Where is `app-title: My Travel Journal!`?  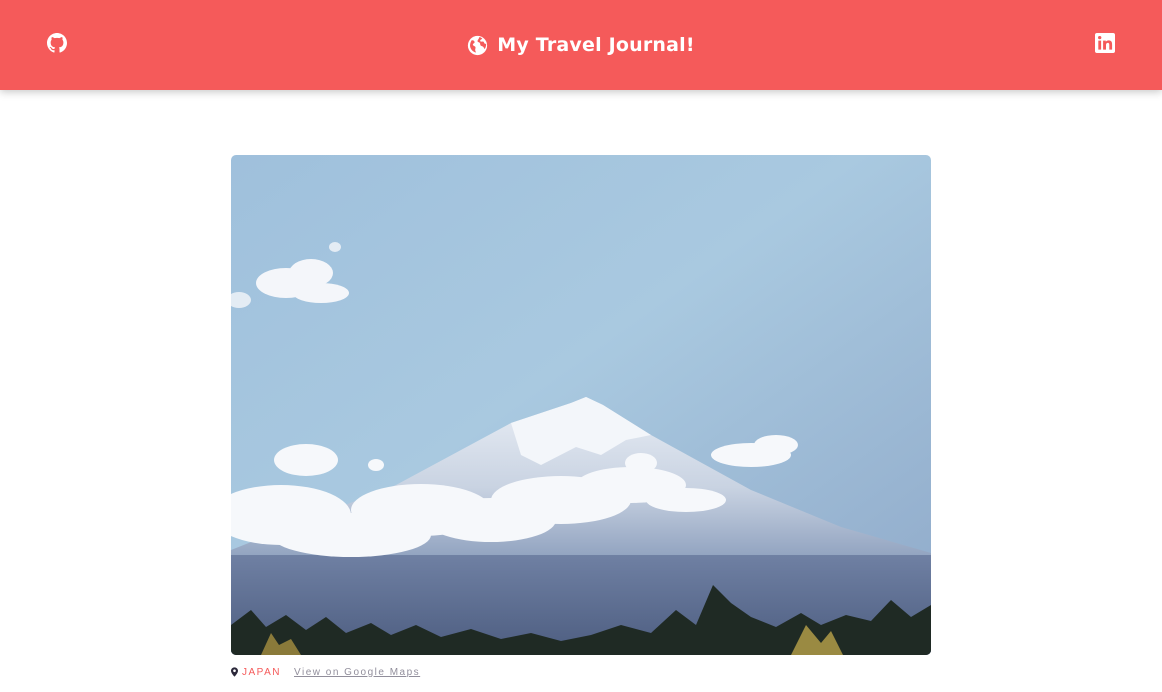 app-title: My Travel Journal! is located at coordinates (596, 45).